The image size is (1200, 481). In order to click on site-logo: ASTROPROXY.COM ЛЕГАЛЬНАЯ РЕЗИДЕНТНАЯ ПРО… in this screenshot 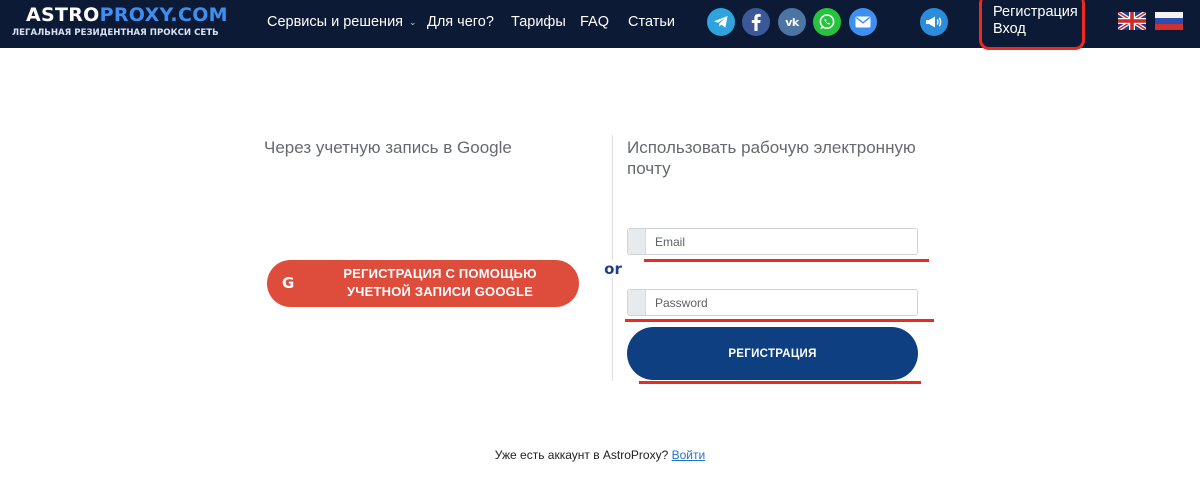, I will do `click(120, 21)`.